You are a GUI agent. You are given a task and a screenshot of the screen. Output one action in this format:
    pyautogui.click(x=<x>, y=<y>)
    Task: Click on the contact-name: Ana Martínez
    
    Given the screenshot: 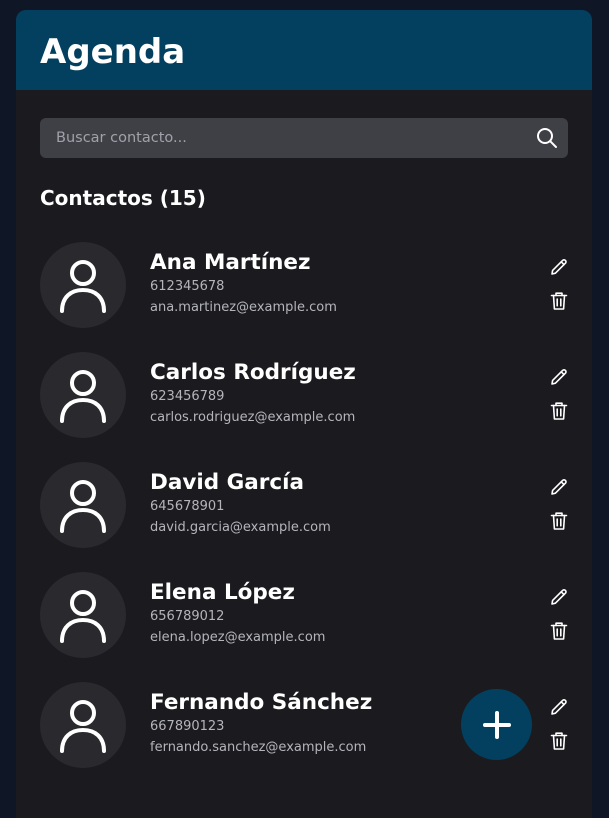 What is the action you would take?
    pyautogui.click(x=230, y=262)
    